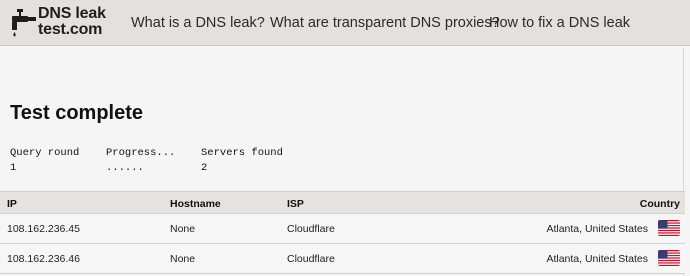 The image size is (690, 276). Describe the element at coordinates (242, 161) in the screenshot. I see `servers-found-block: Servers found 2` at that location.